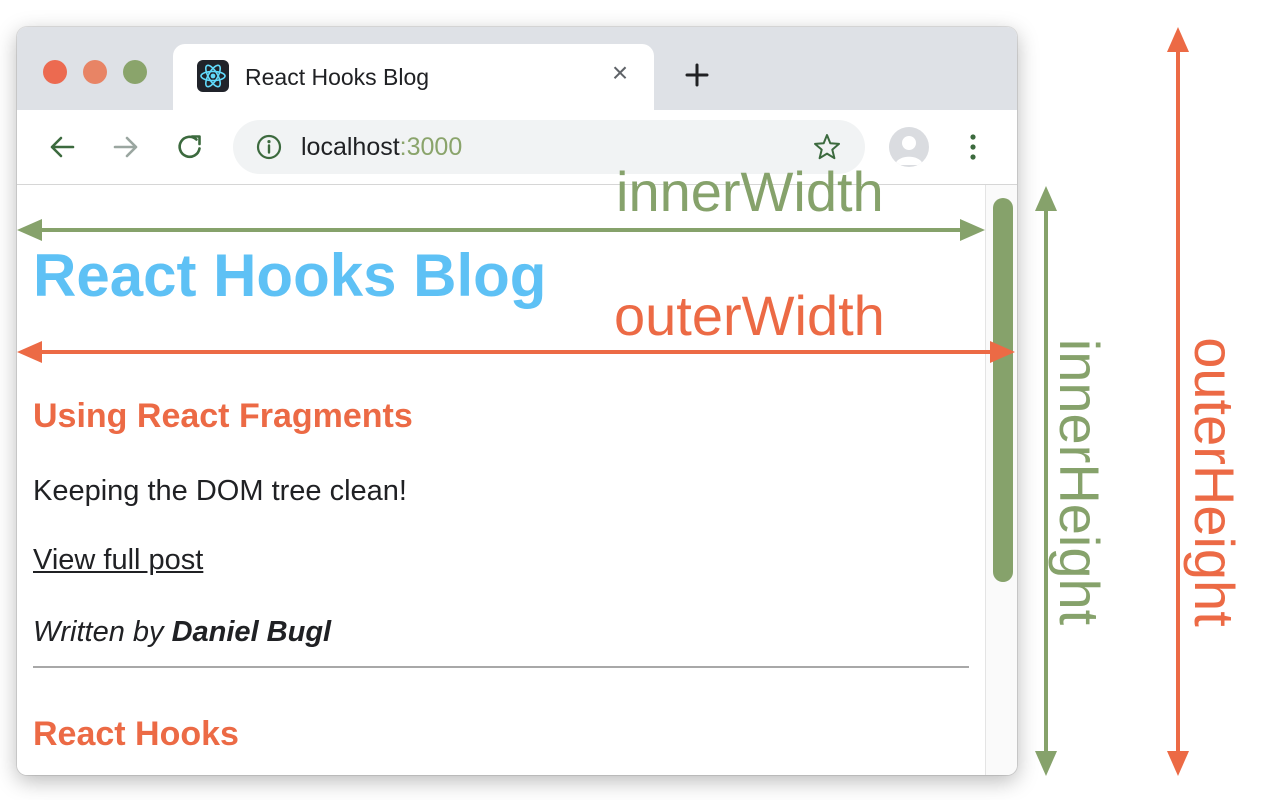 This screenshot has height=800, width=1262. Describe the element at coordinates (213, 76) in the screenshot. I see `react-logo-icon` at that location.